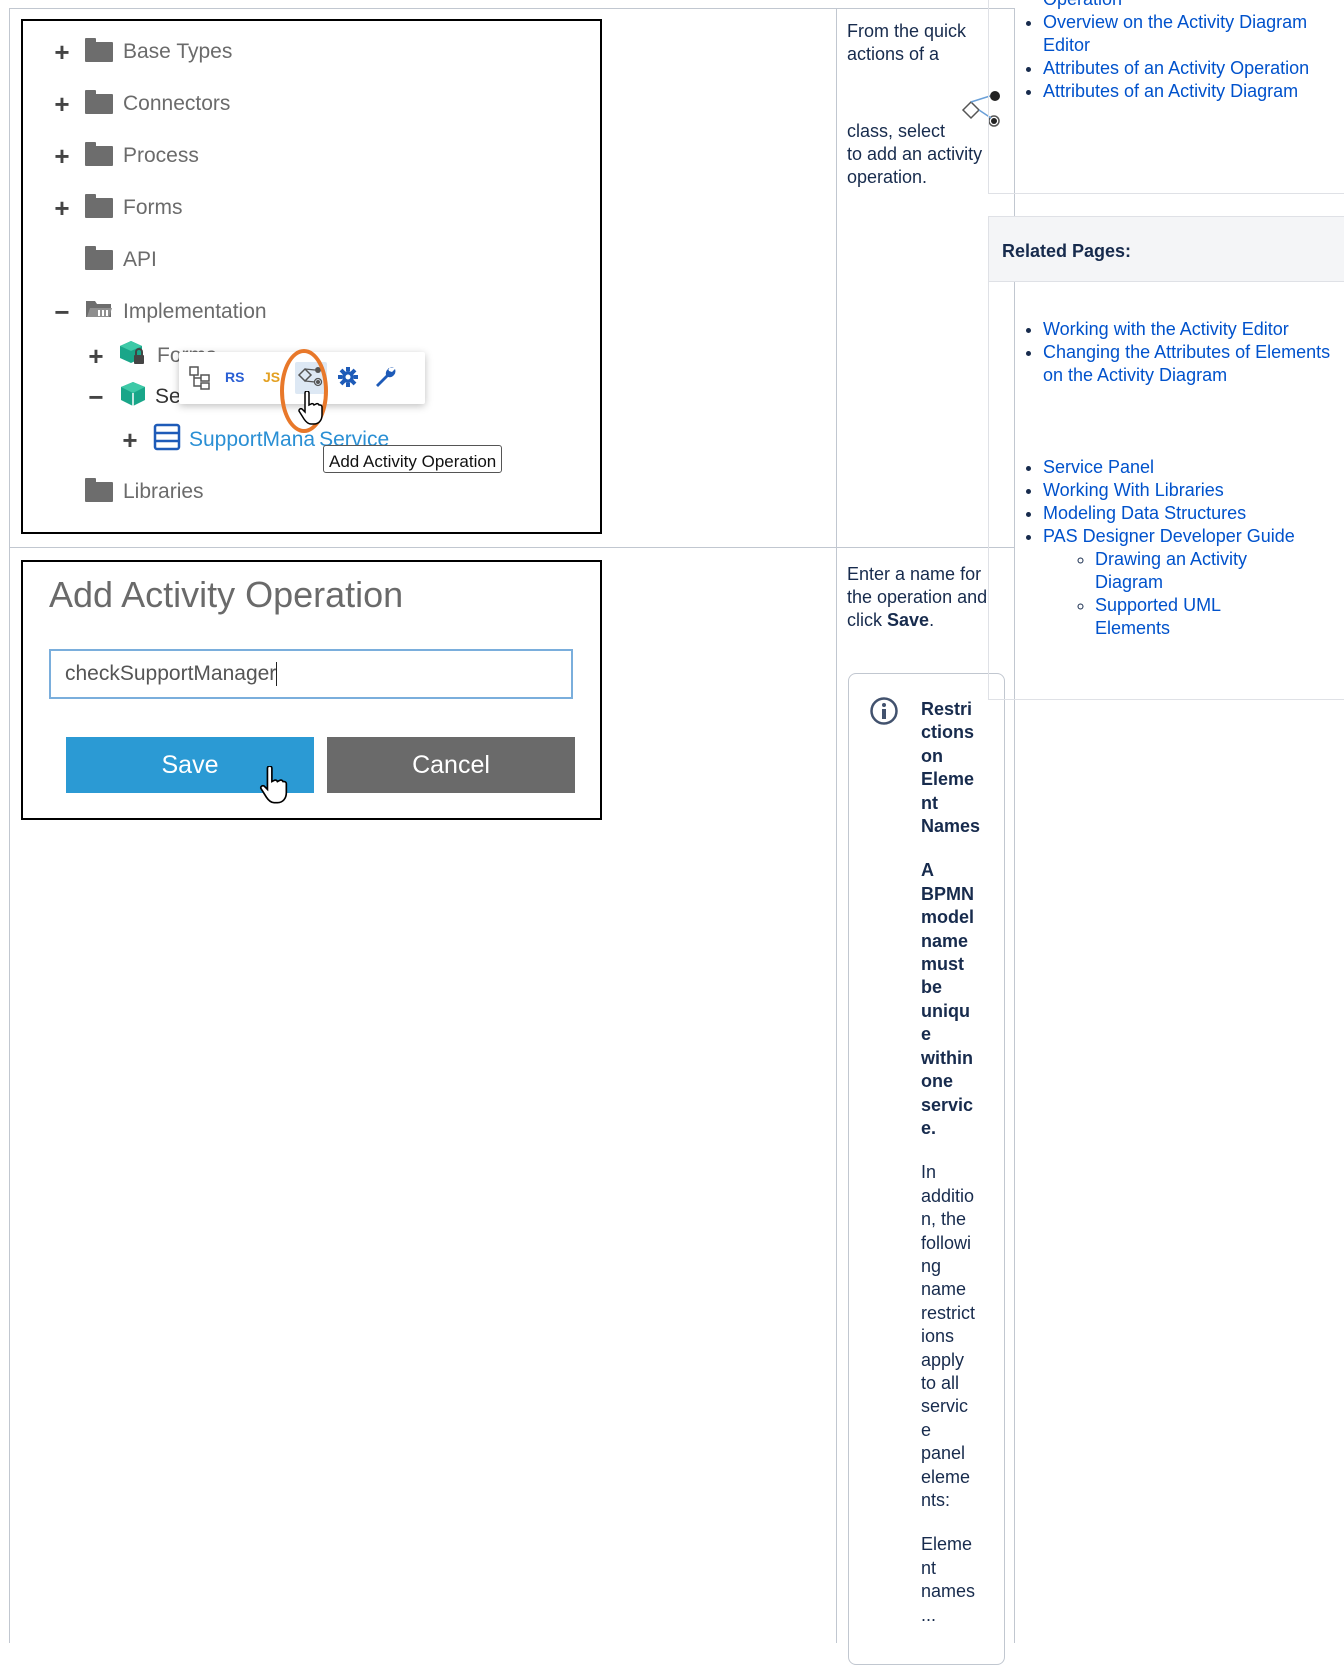  I want to click on related-link: Working with the Activity Editor, so click(1166, 329).